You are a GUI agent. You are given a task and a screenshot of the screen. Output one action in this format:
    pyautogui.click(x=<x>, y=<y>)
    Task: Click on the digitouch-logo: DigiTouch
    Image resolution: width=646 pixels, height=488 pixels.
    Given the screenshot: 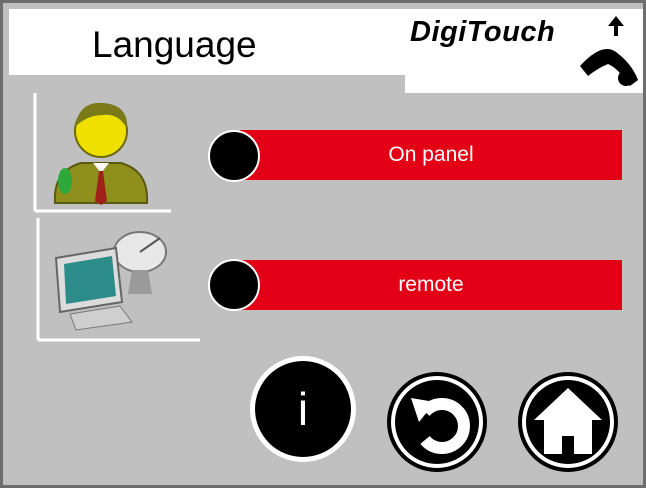 What is the action you would take?
    pyautogui.click(x=521, y=48)
    